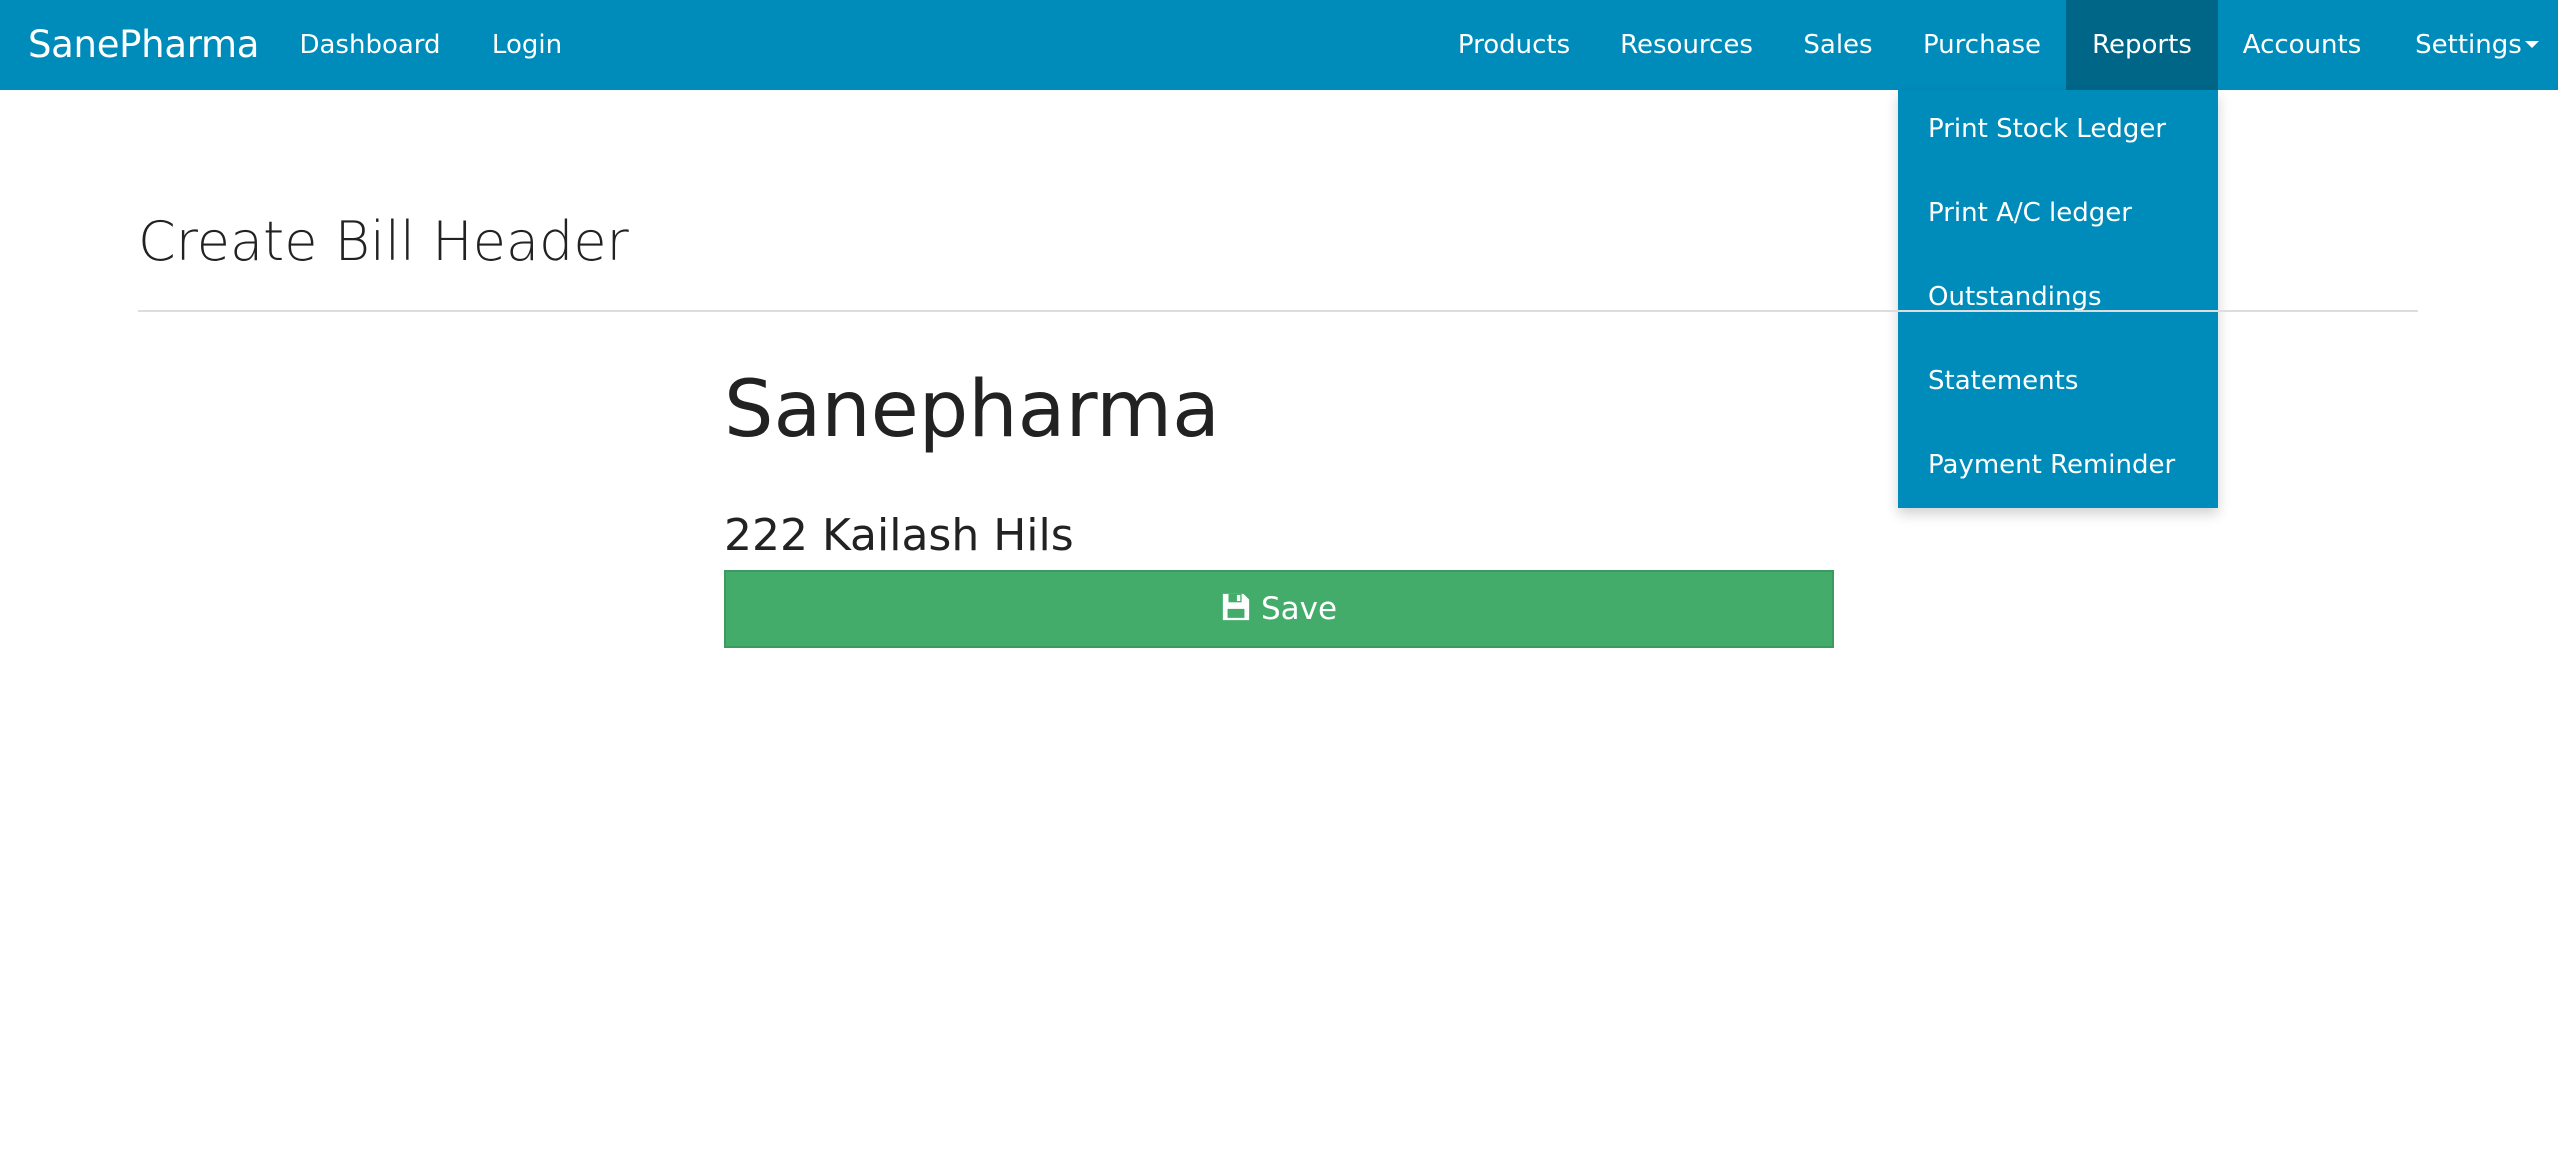 Image resolution: width=2558 pixels, height=1152 pixels. Describe the element at coordinates (2142, 45) in the screenshot. I see `nav-reports: Reports` at that location.